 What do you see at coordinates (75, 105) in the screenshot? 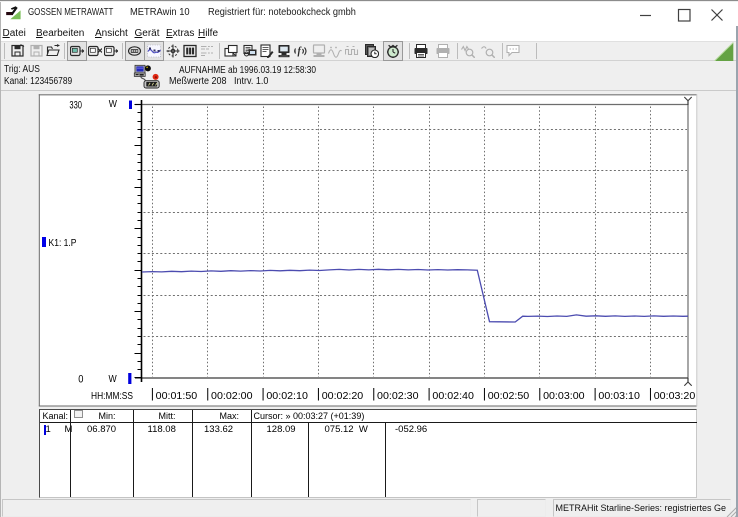
I see `svg-text: 330` at bounding box center [75, 105].